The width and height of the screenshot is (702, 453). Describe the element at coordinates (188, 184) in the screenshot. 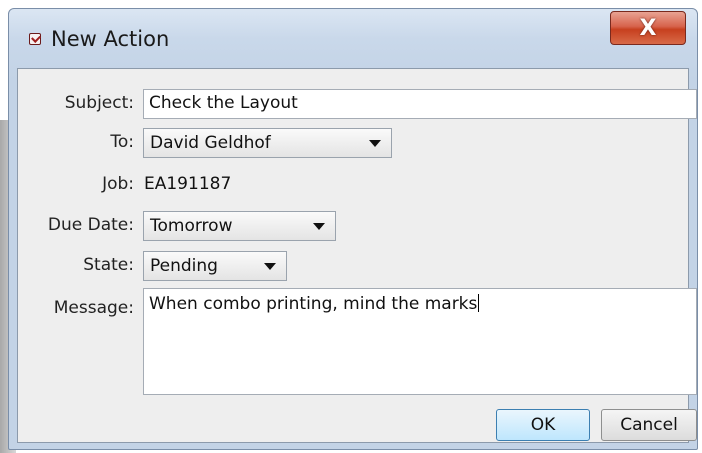

I see `job-value: EA191187` at that location.